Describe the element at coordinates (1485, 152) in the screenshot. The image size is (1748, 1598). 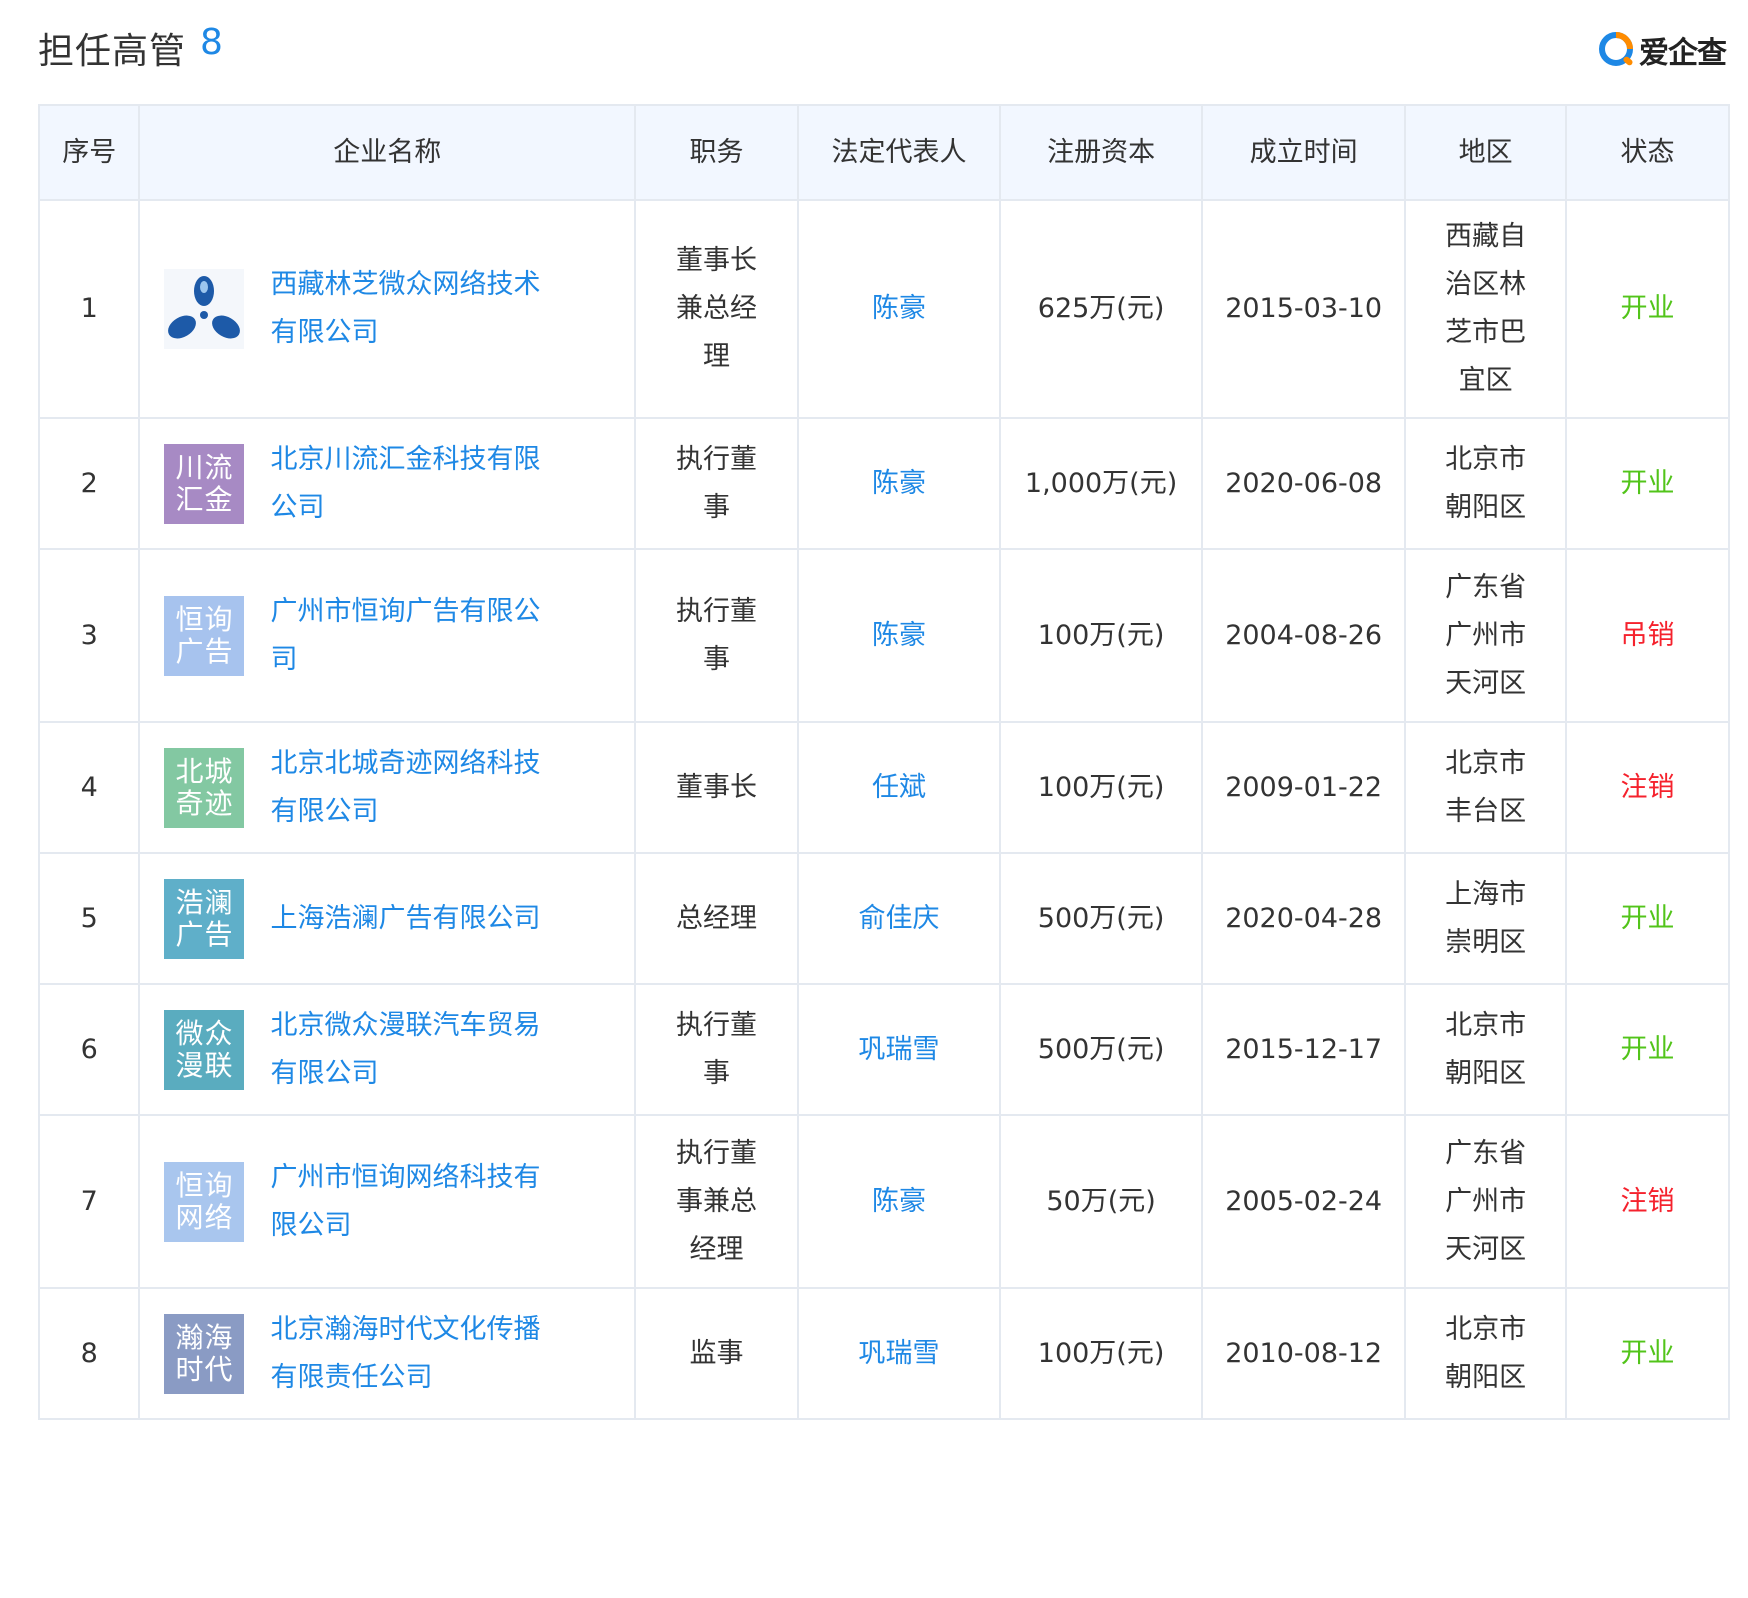
I see `region-header: 地区` at that location.